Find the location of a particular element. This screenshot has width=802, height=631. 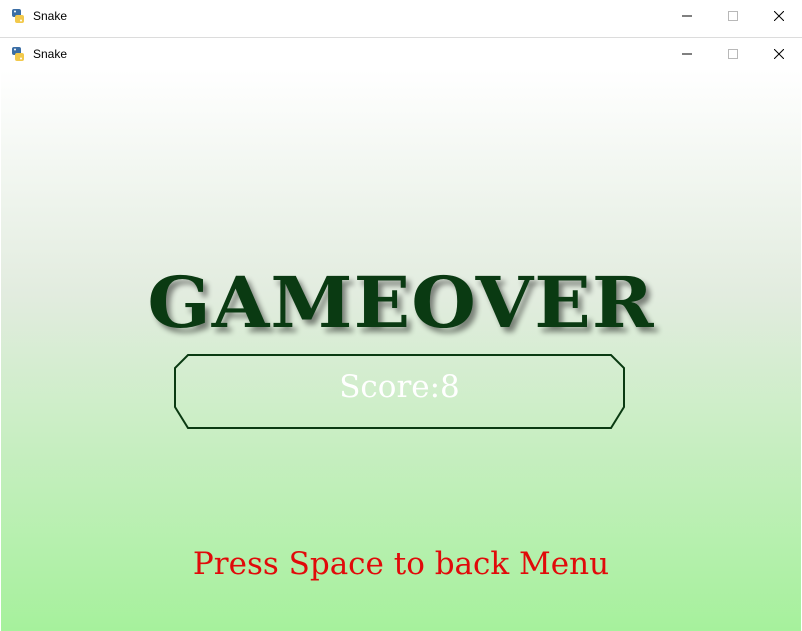

game-window-titlebar: Snake is located at coordinates (401, 54).